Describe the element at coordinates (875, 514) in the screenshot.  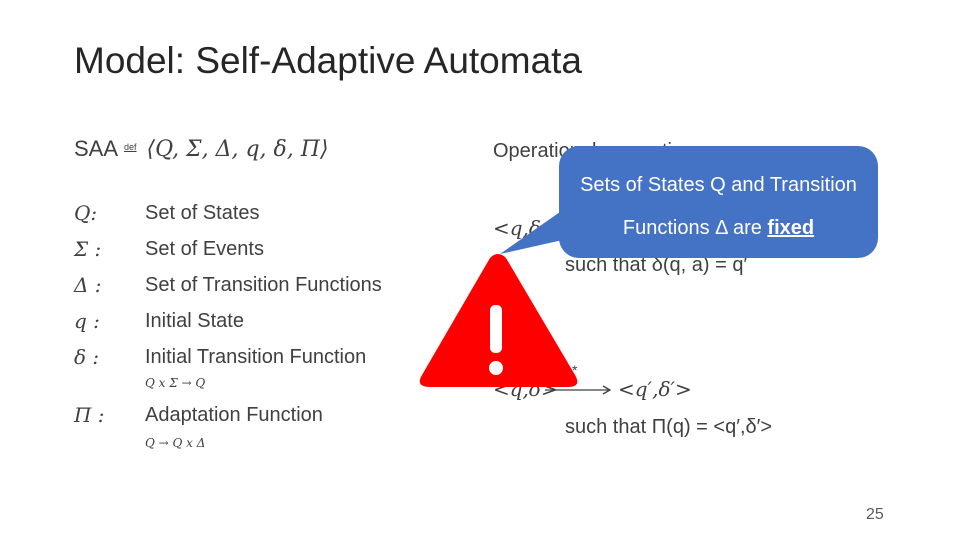
I see `page-number: 25` at that location.